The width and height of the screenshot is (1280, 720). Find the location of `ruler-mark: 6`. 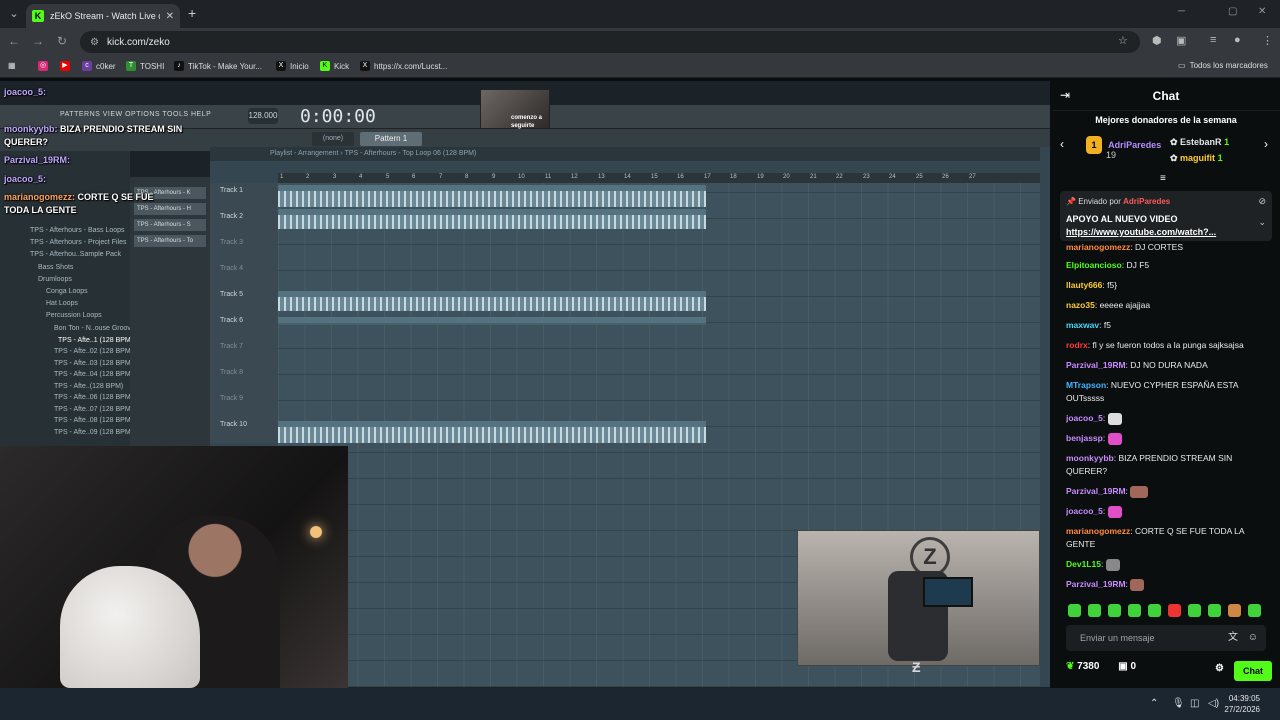

ruler-mark: 6 is located at coordinates (414, 177).